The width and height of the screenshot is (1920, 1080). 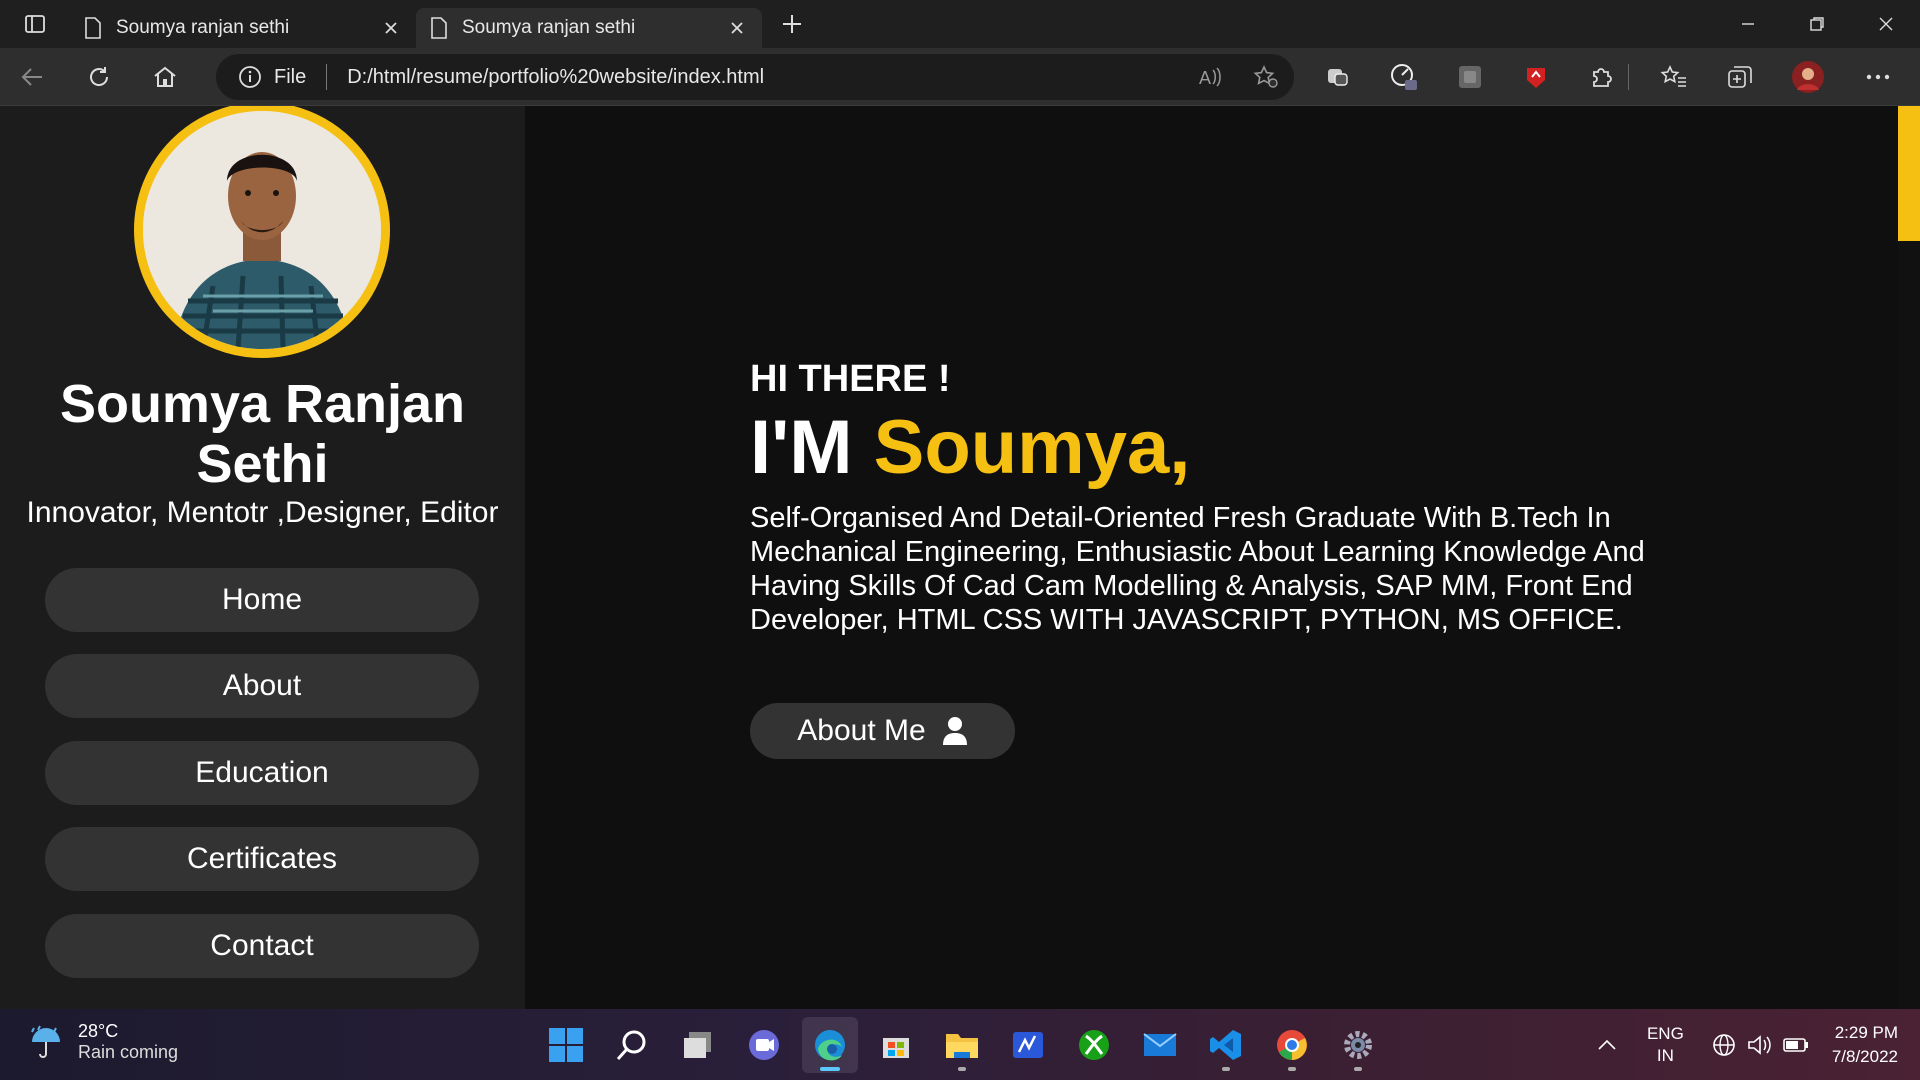 I want to click on nav-about-button: About, so click(x=262, y=686).